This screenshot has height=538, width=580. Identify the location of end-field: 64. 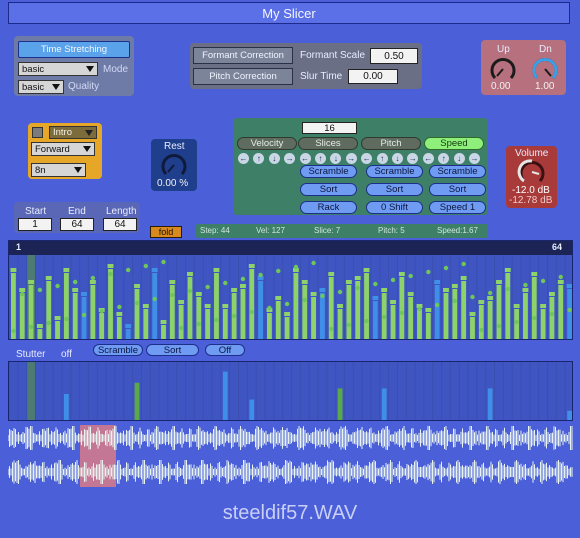
(77, 224).